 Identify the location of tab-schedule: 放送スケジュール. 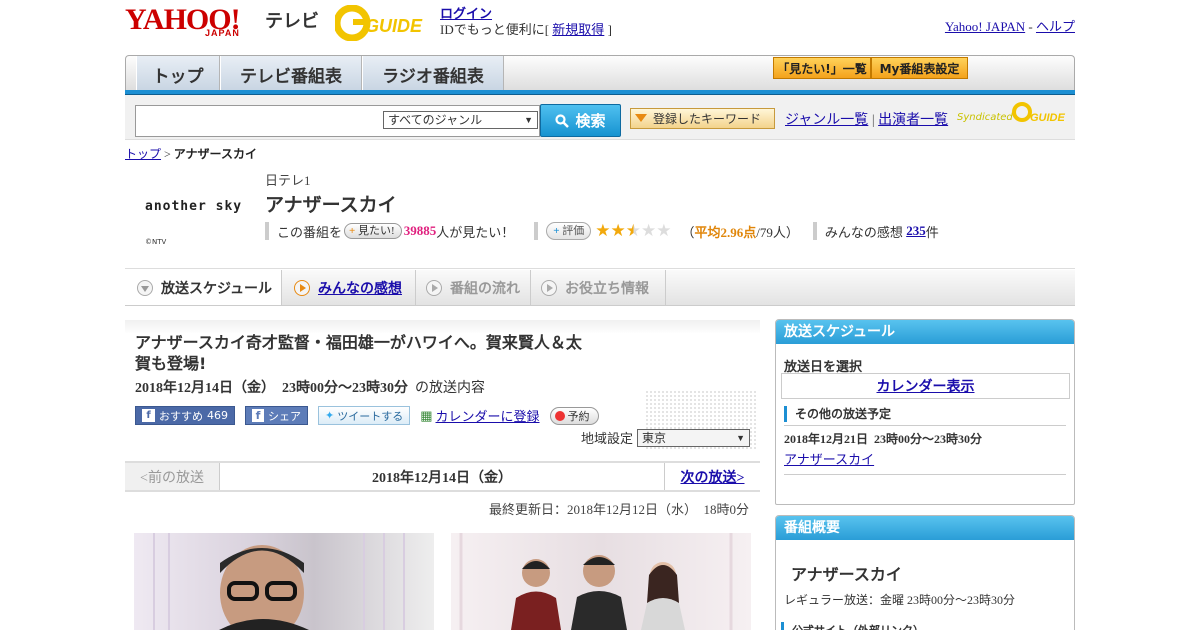
(203, 287).